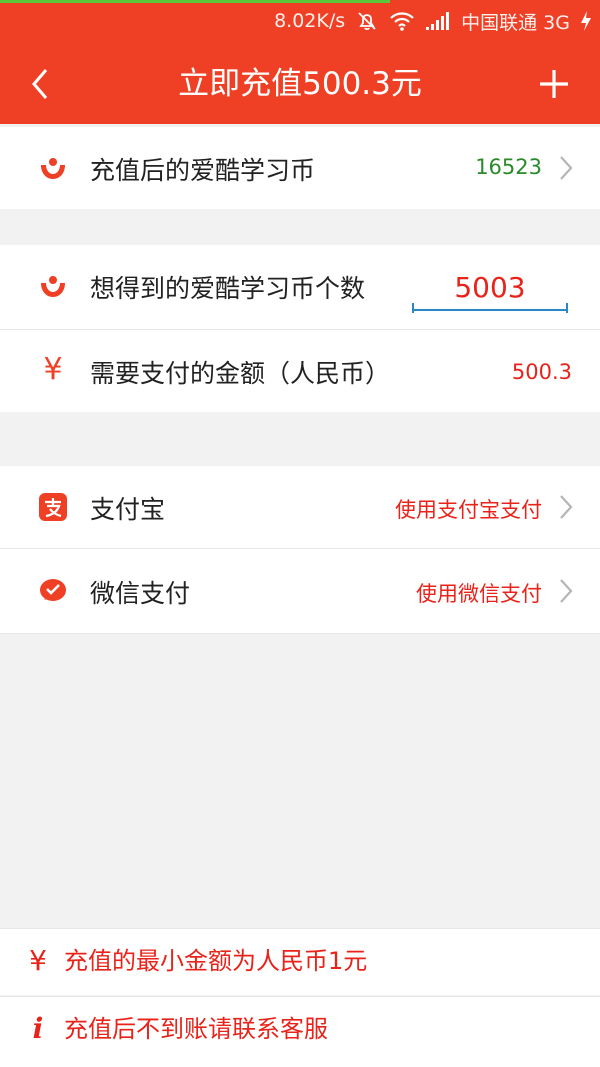 The height and width of the screenshot is (1067, 600). What do you see at coordinates (53, 591) in the screenshot?
I see `wechat-pay-icon` at bounding box center [53, 591].